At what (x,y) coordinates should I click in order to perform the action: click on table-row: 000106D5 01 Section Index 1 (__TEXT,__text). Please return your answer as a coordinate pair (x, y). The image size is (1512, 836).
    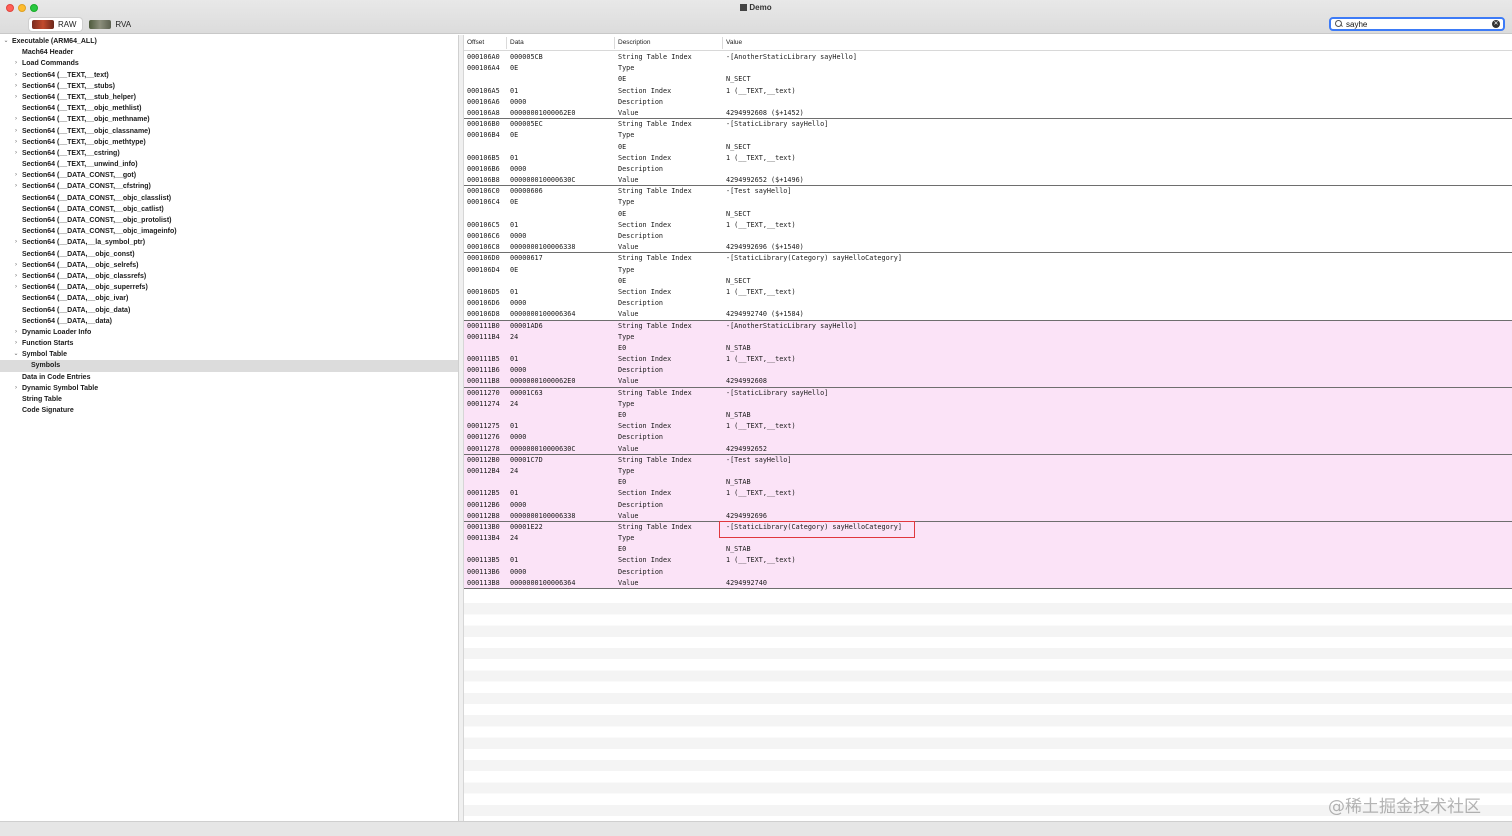
    Looking at the image, I should click on (988, 292).